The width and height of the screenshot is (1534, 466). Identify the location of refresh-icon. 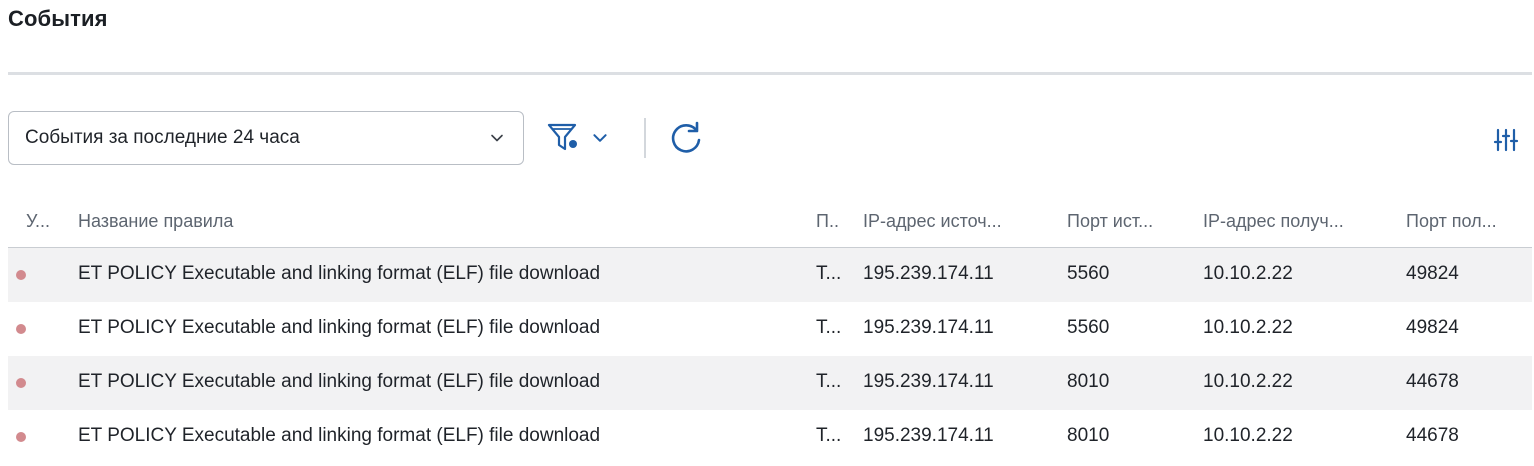
(686, 137).